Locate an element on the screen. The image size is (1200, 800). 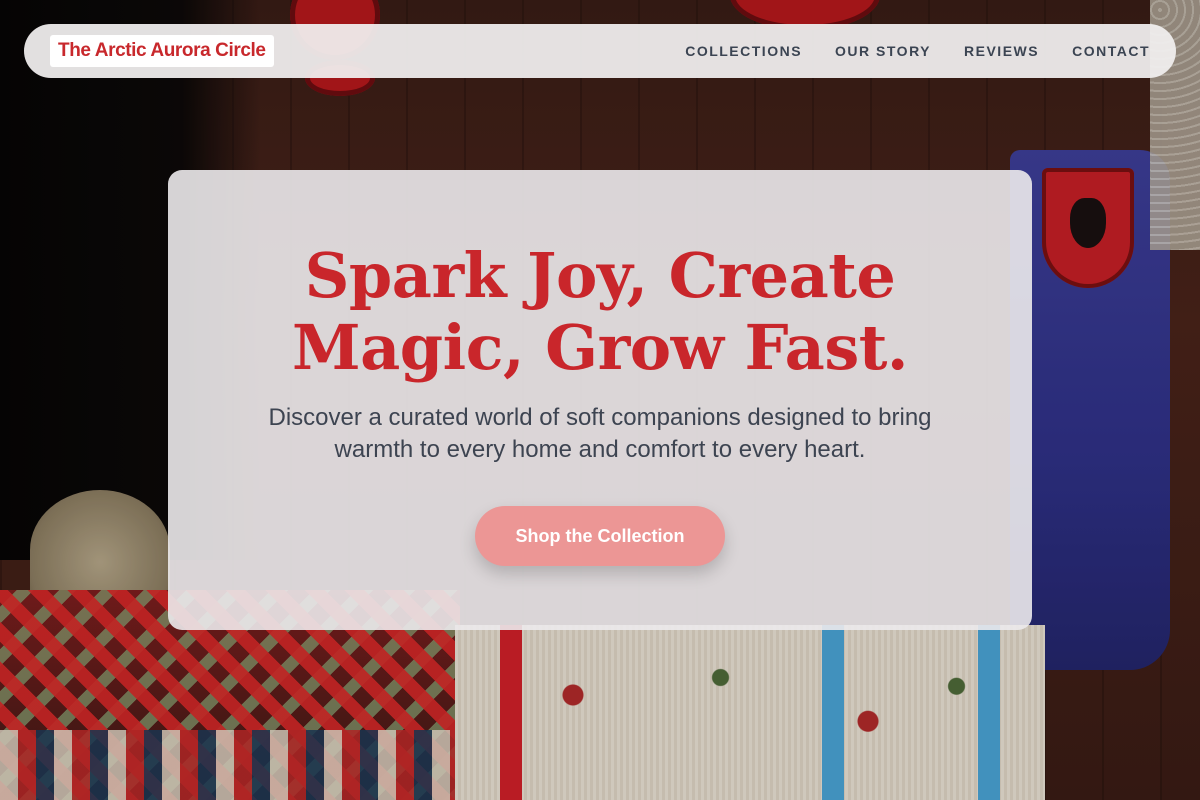
nav-link-our-story: OUR STORY is located at coordinates (883, 51).